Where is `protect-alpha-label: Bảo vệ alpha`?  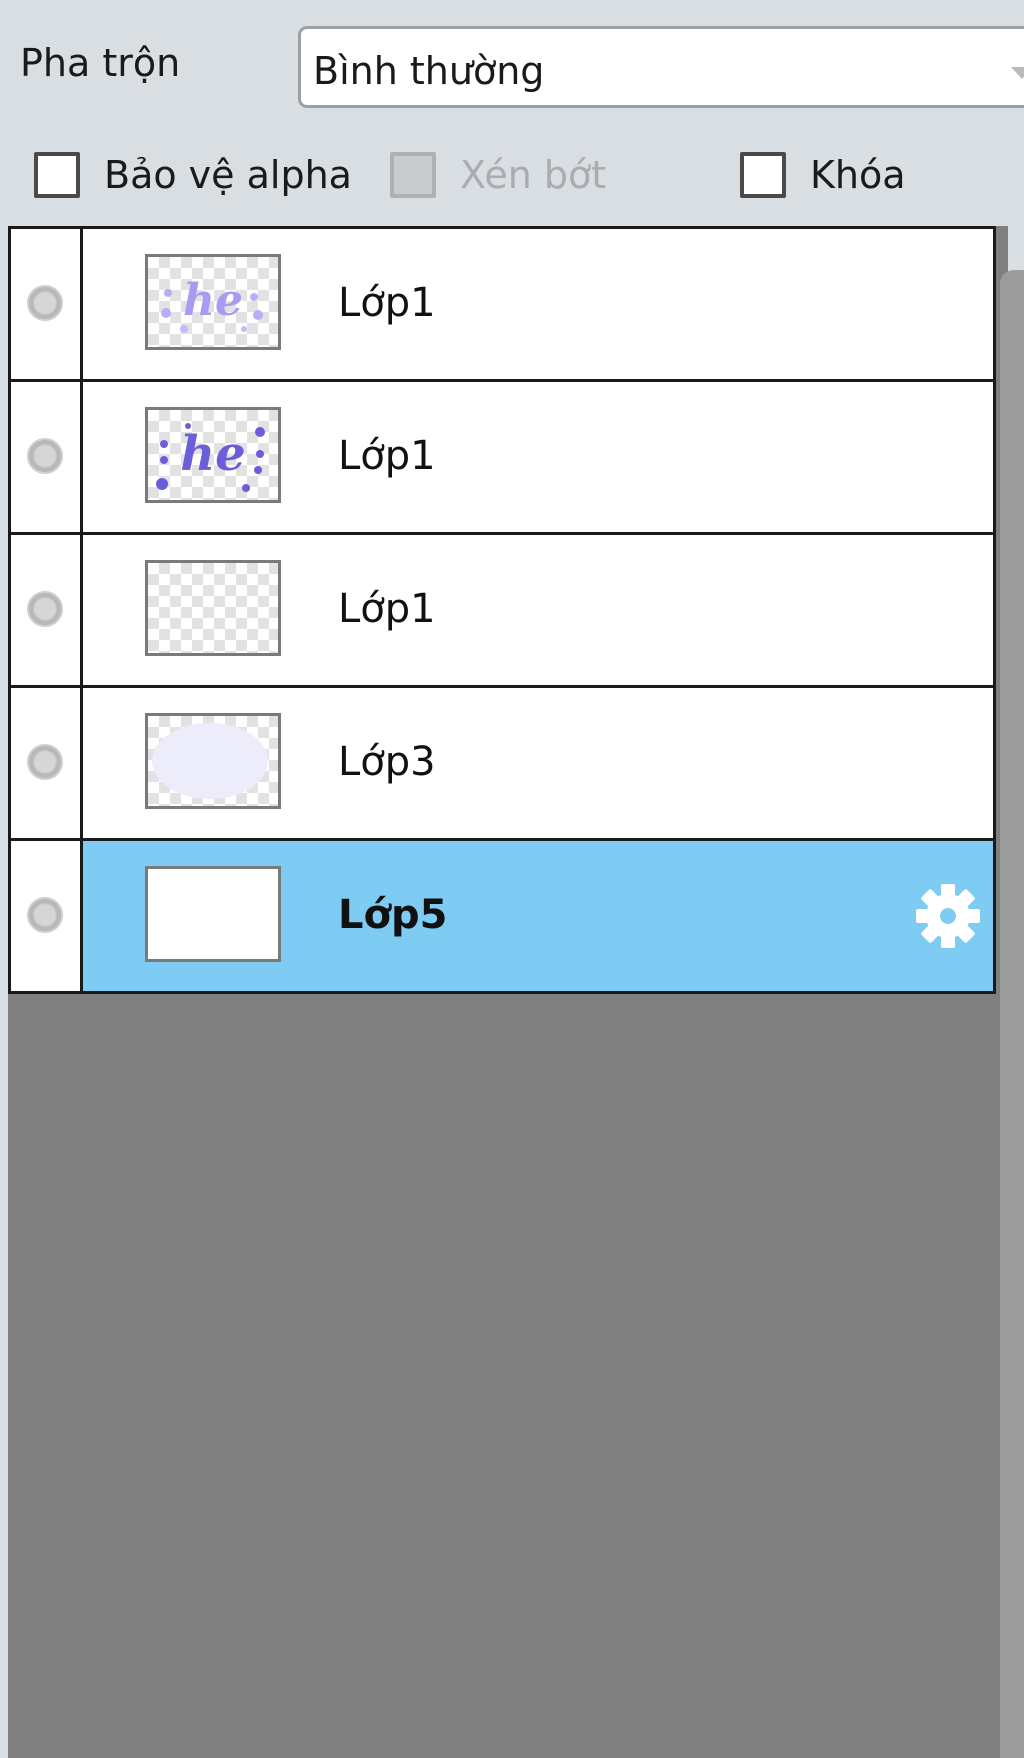 protect-alpha-label: Bảo vệ alpha is located at coordinates (228, 175).